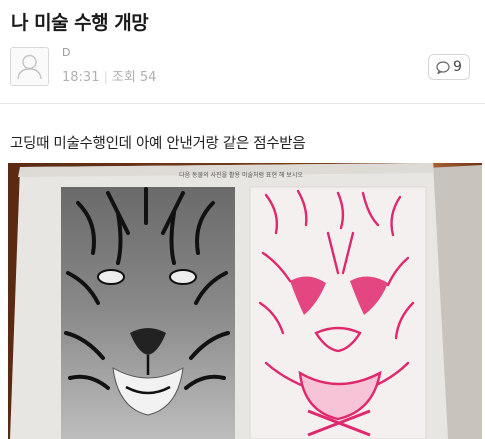 Image resolution: width=485 pixels, height=439 pixels. I want to click on post-meta: 18:31 | 조회 54, so click(109, 75).